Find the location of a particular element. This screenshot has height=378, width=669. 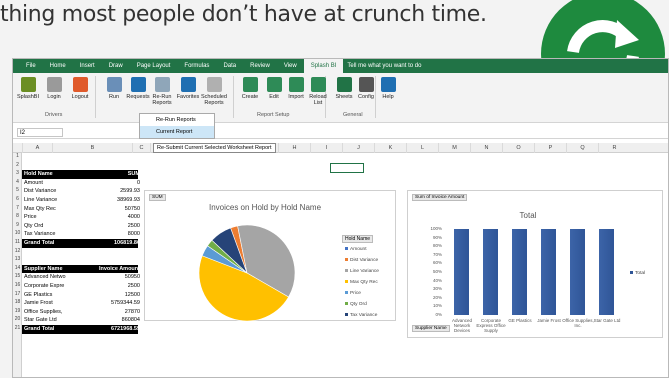

column-header: M is located at coordinates (454, 148).